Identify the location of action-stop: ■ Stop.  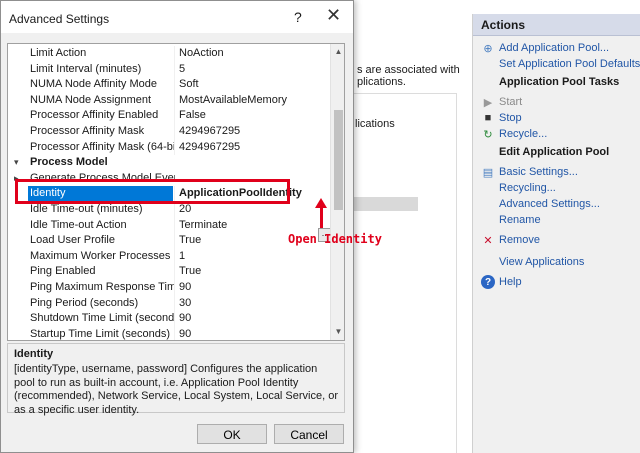
(501, 118).